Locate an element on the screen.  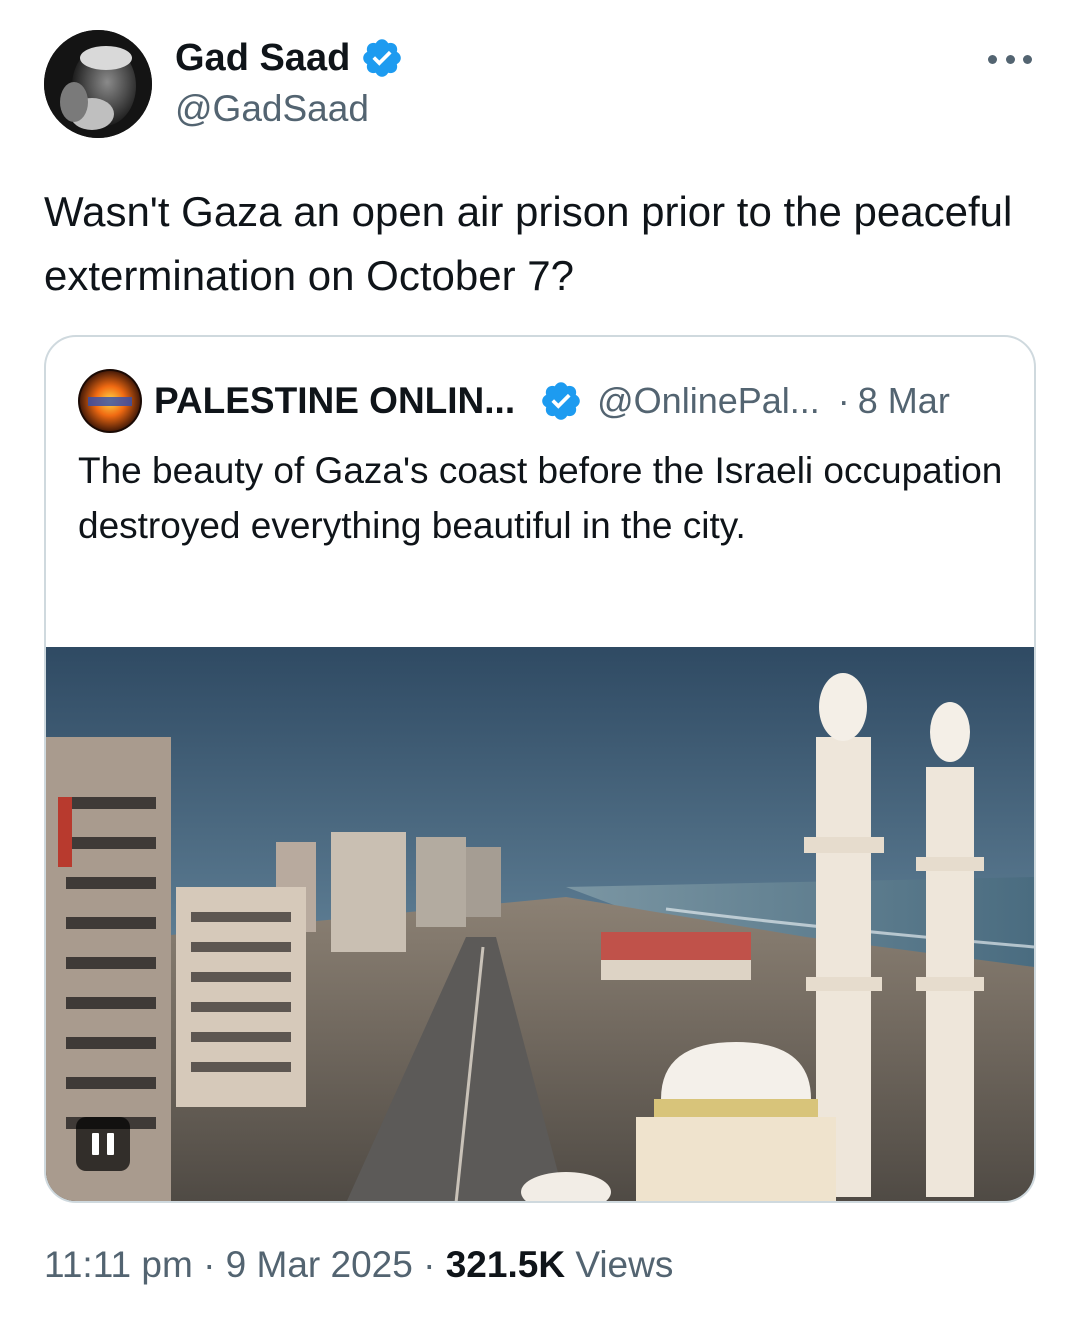
quoted-tweet-header: PALESTINE ONLIN... @OnlinePal... · 8 Mar is located at coordinates (541, 401).